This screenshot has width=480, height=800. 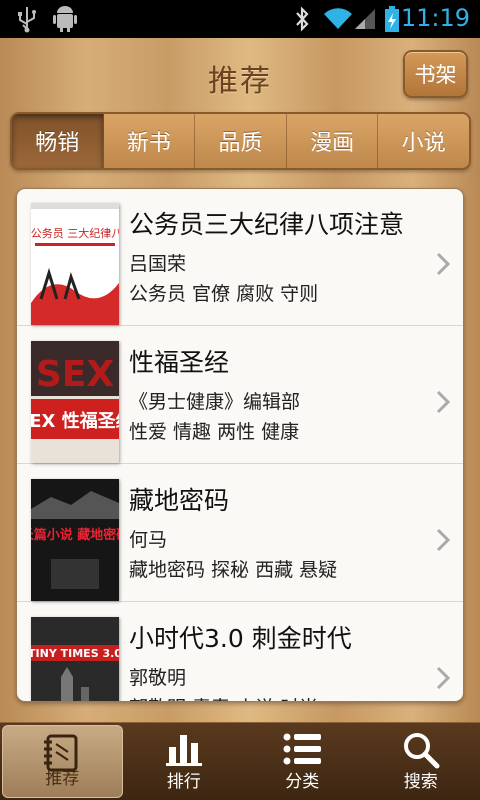 I want to click on book-author: 《男士健康》编辑部, so click(x=215, y=402).